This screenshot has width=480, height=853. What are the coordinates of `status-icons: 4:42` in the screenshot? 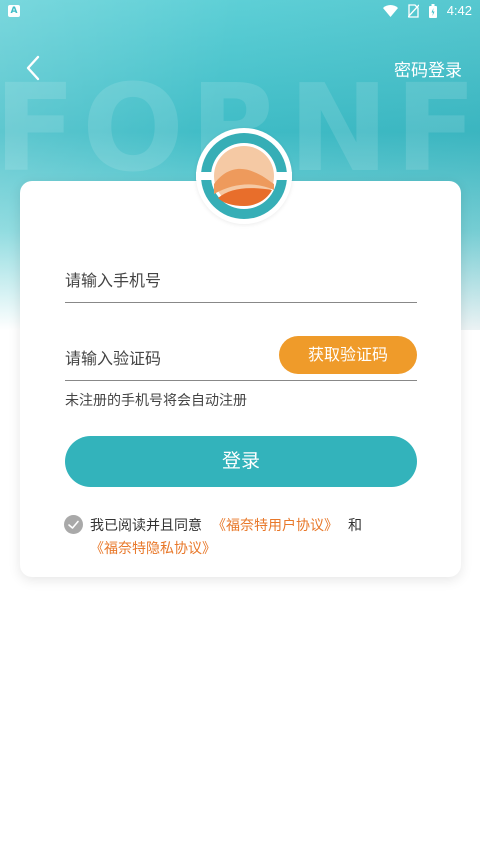 It's located at (427, 10).